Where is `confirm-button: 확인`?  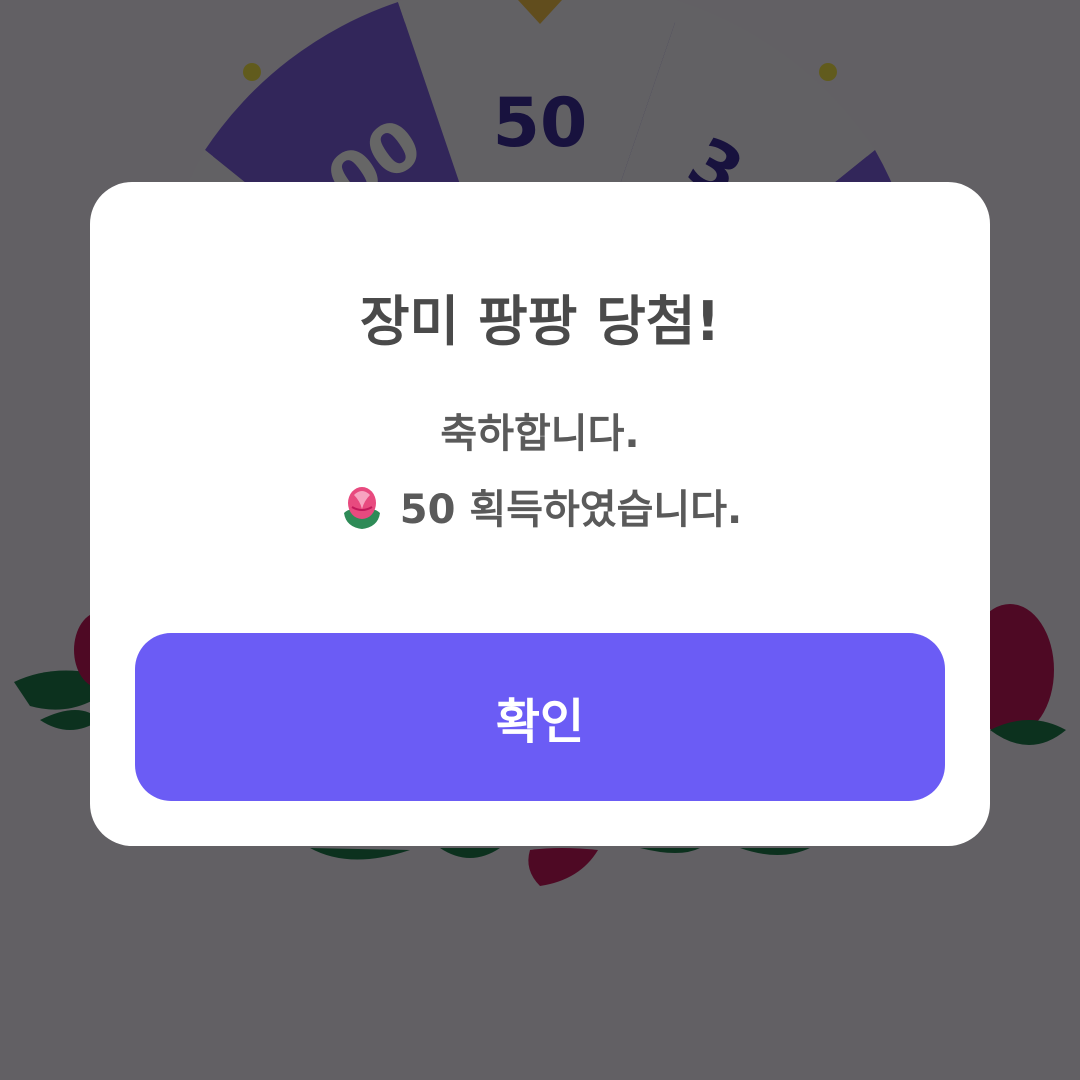
confirm-button: 확인 is located at coordinates (540, 717).